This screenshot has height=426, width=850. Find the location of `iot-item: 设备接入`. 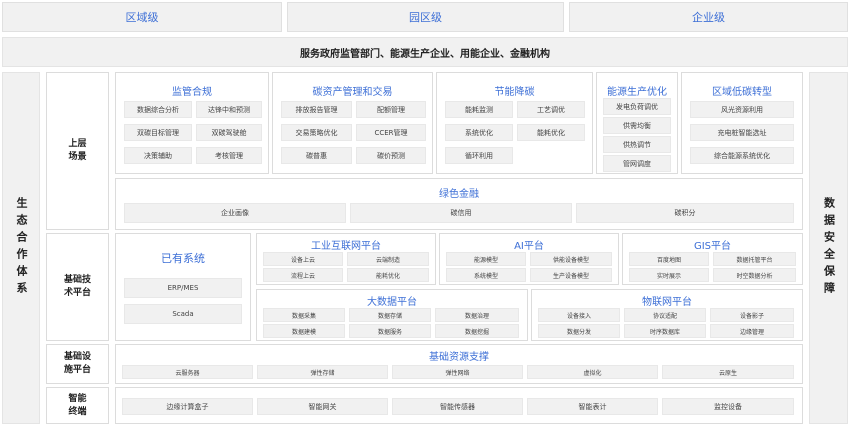

iot-item: 设备接入 is located at coordinates (579, 315).